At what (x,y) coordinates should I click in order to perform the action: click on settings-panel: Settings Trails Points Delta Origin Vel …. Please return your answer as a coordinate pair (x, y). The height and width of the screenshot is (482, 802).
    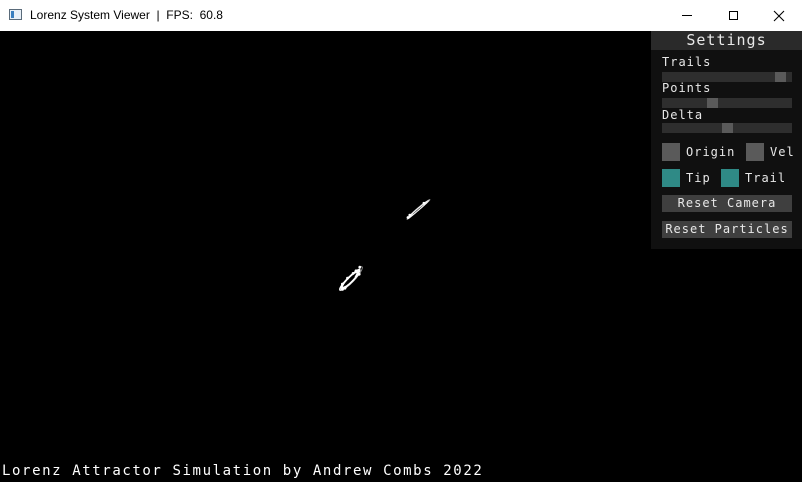
    Looking at the image, I should click on (726, 140).